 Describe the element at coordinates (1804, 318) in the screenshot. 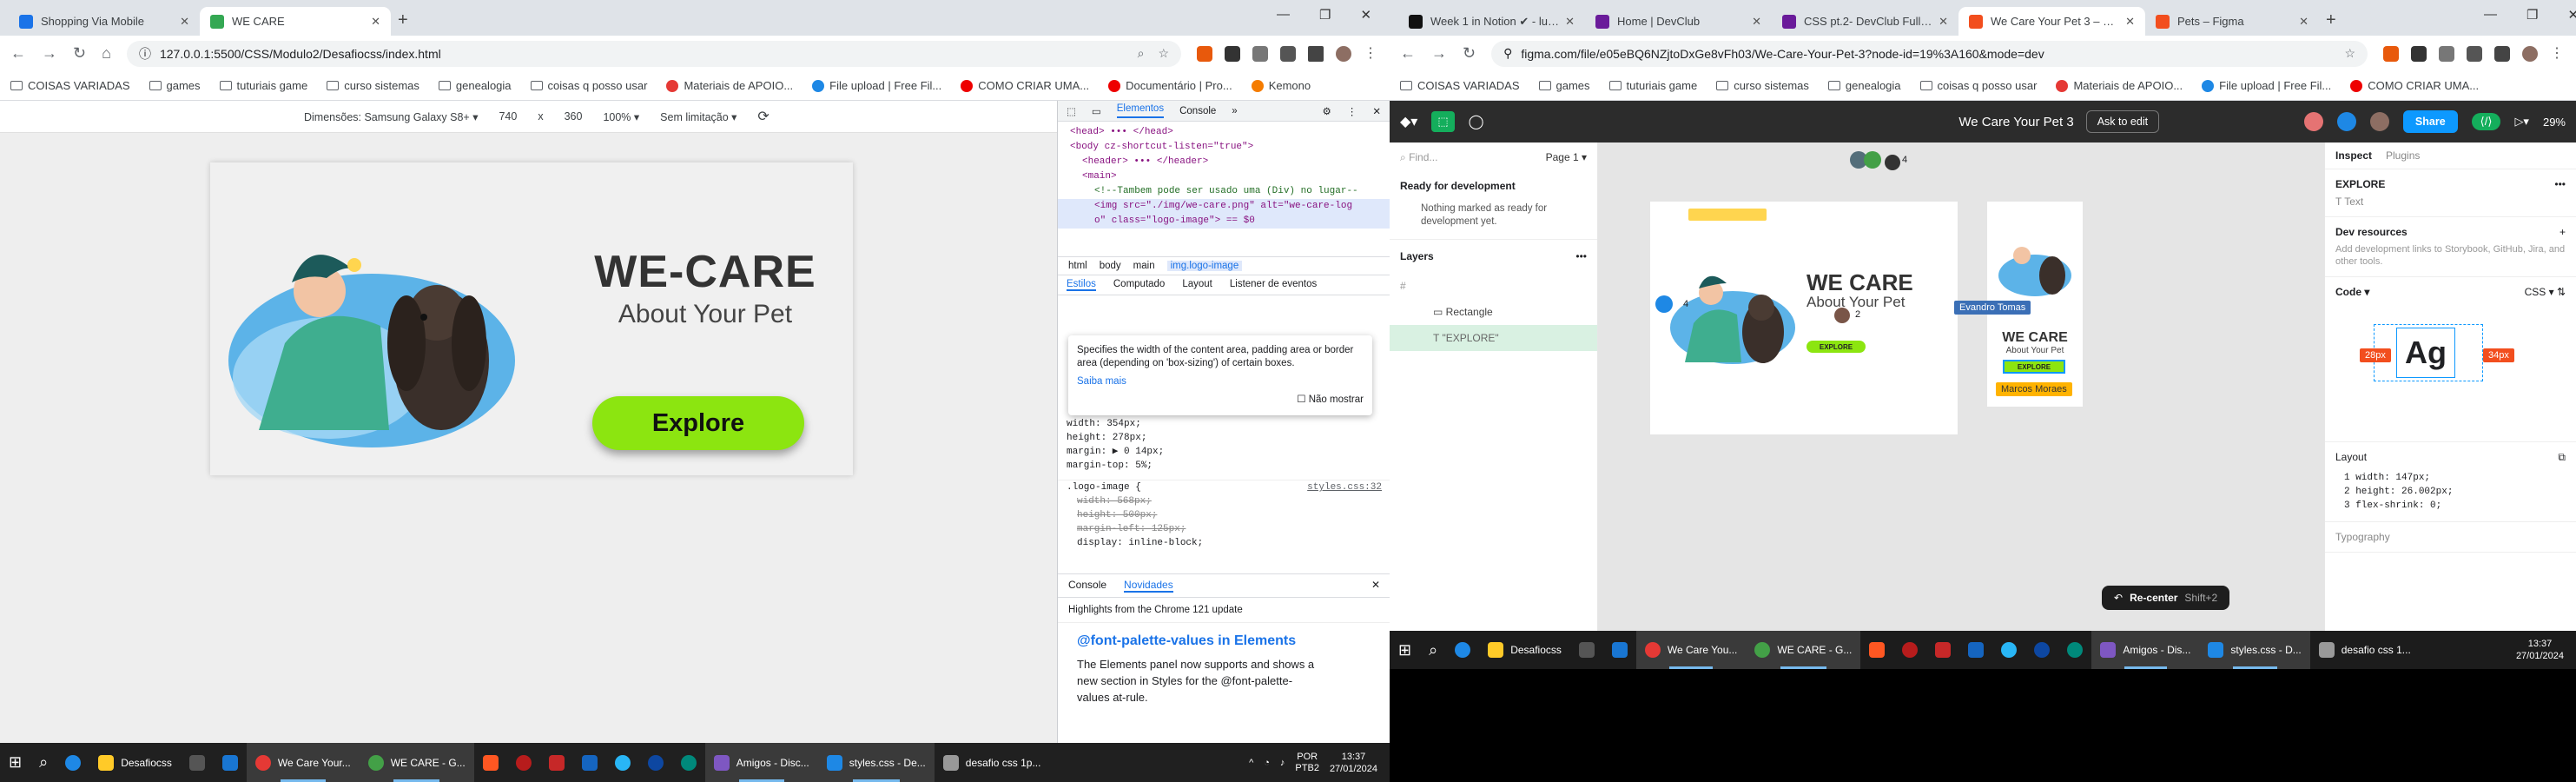

I see `design-frame-main: WE CARE About Your Pet EXPLORE` at that location.